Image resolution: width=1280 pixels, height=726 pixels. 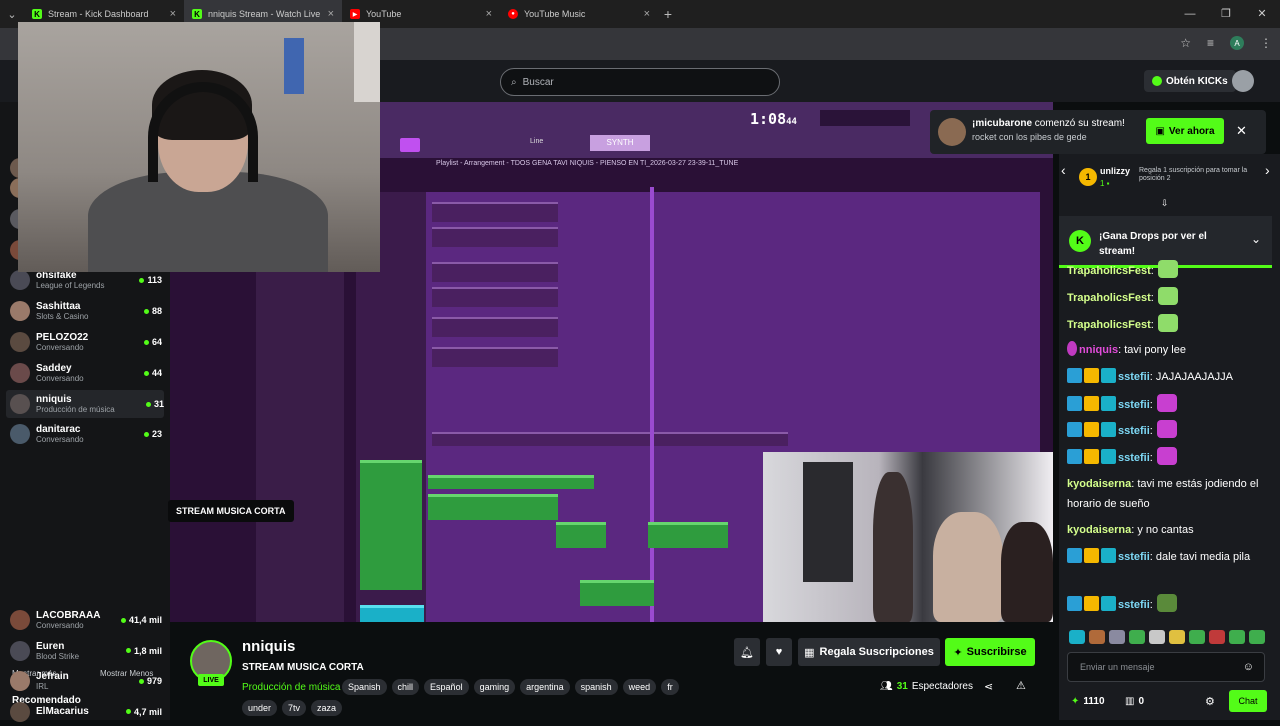 What do you see at coordinates (52, 677) in the screenshot?
I see `channel-name: Jefrain` at bounding box center [52, 677].